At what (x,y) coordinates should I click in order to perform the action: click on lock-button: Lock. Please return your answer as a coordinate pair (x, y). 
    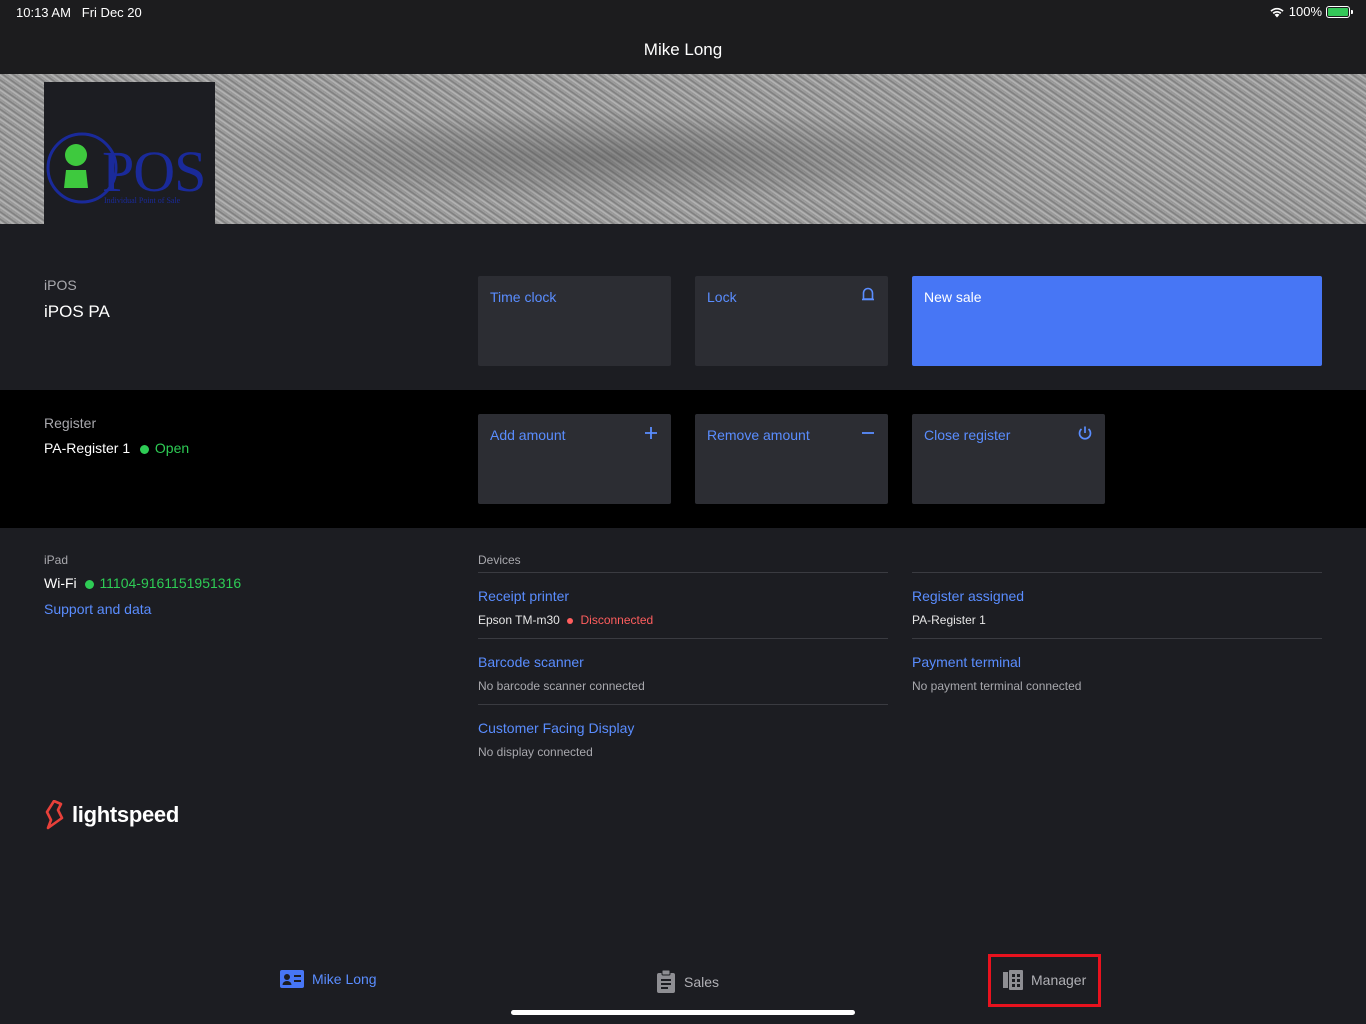
    Looking at the image, I should click on (791, 321).